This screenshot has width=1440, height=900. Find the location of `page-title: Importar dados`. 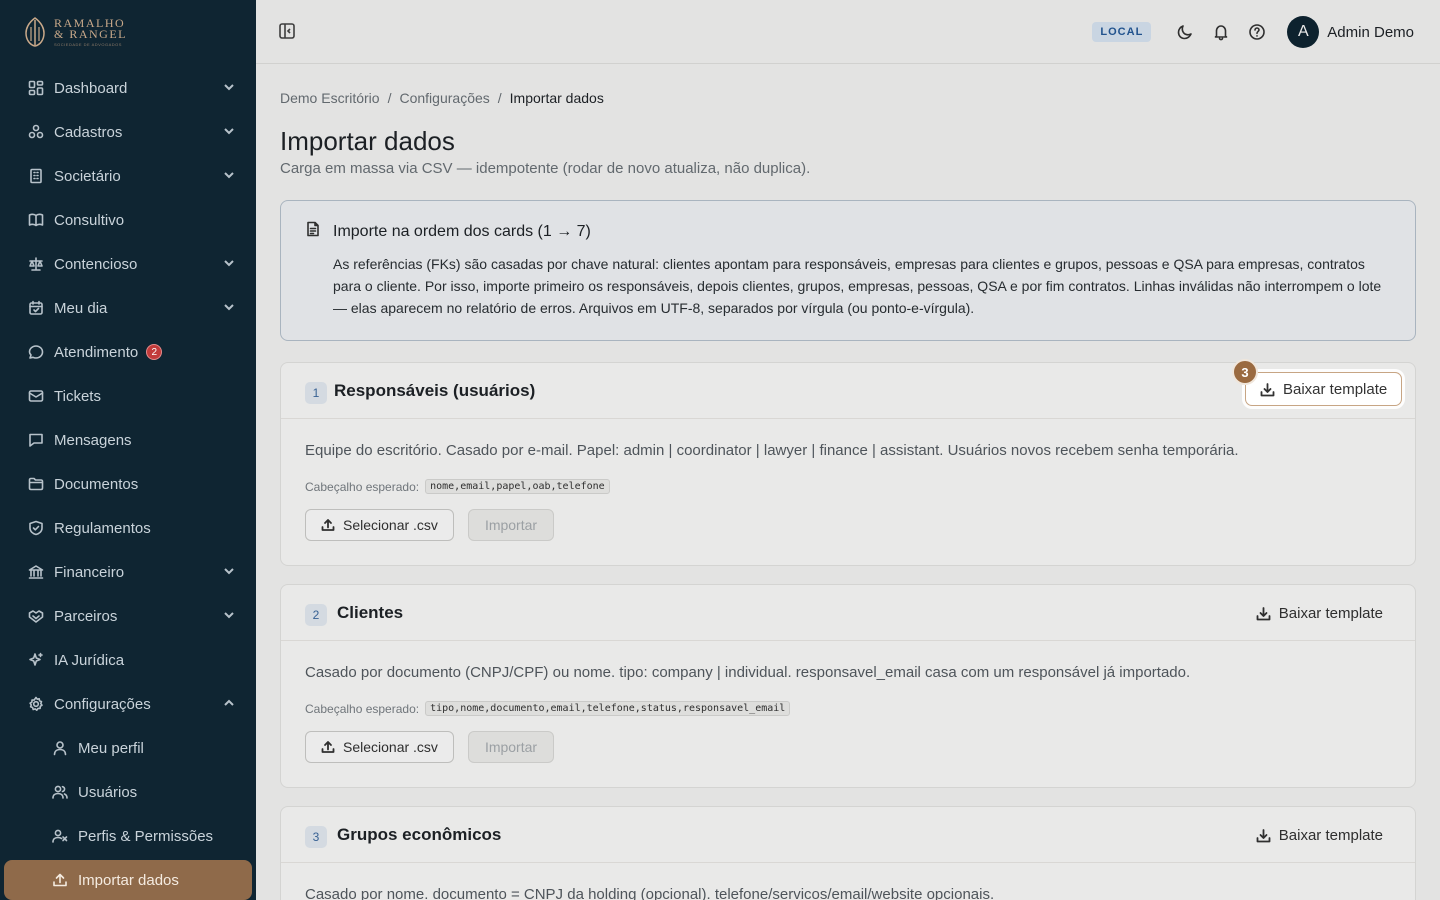

page-title: Importar dados is located at coordinates (367, 141).